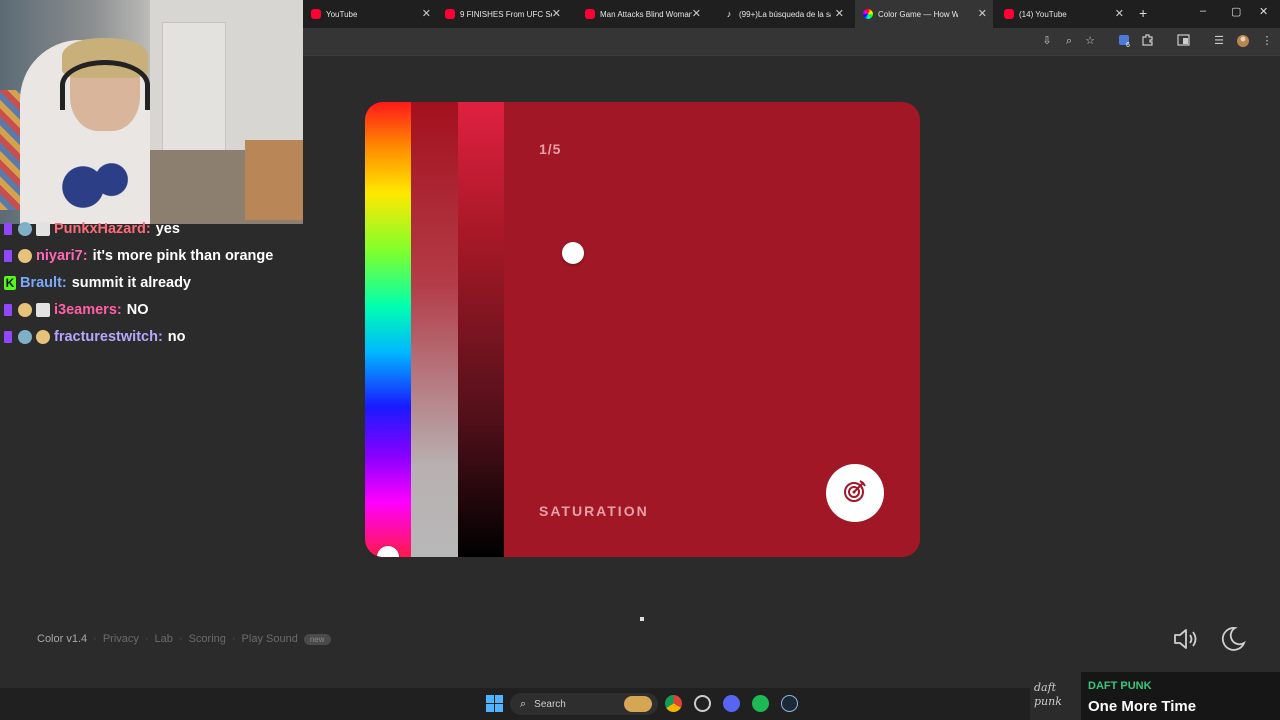 The height and width of the screenshot is (720, 1280). I want to click on install-icon: ⇩, so click(1047, 41).